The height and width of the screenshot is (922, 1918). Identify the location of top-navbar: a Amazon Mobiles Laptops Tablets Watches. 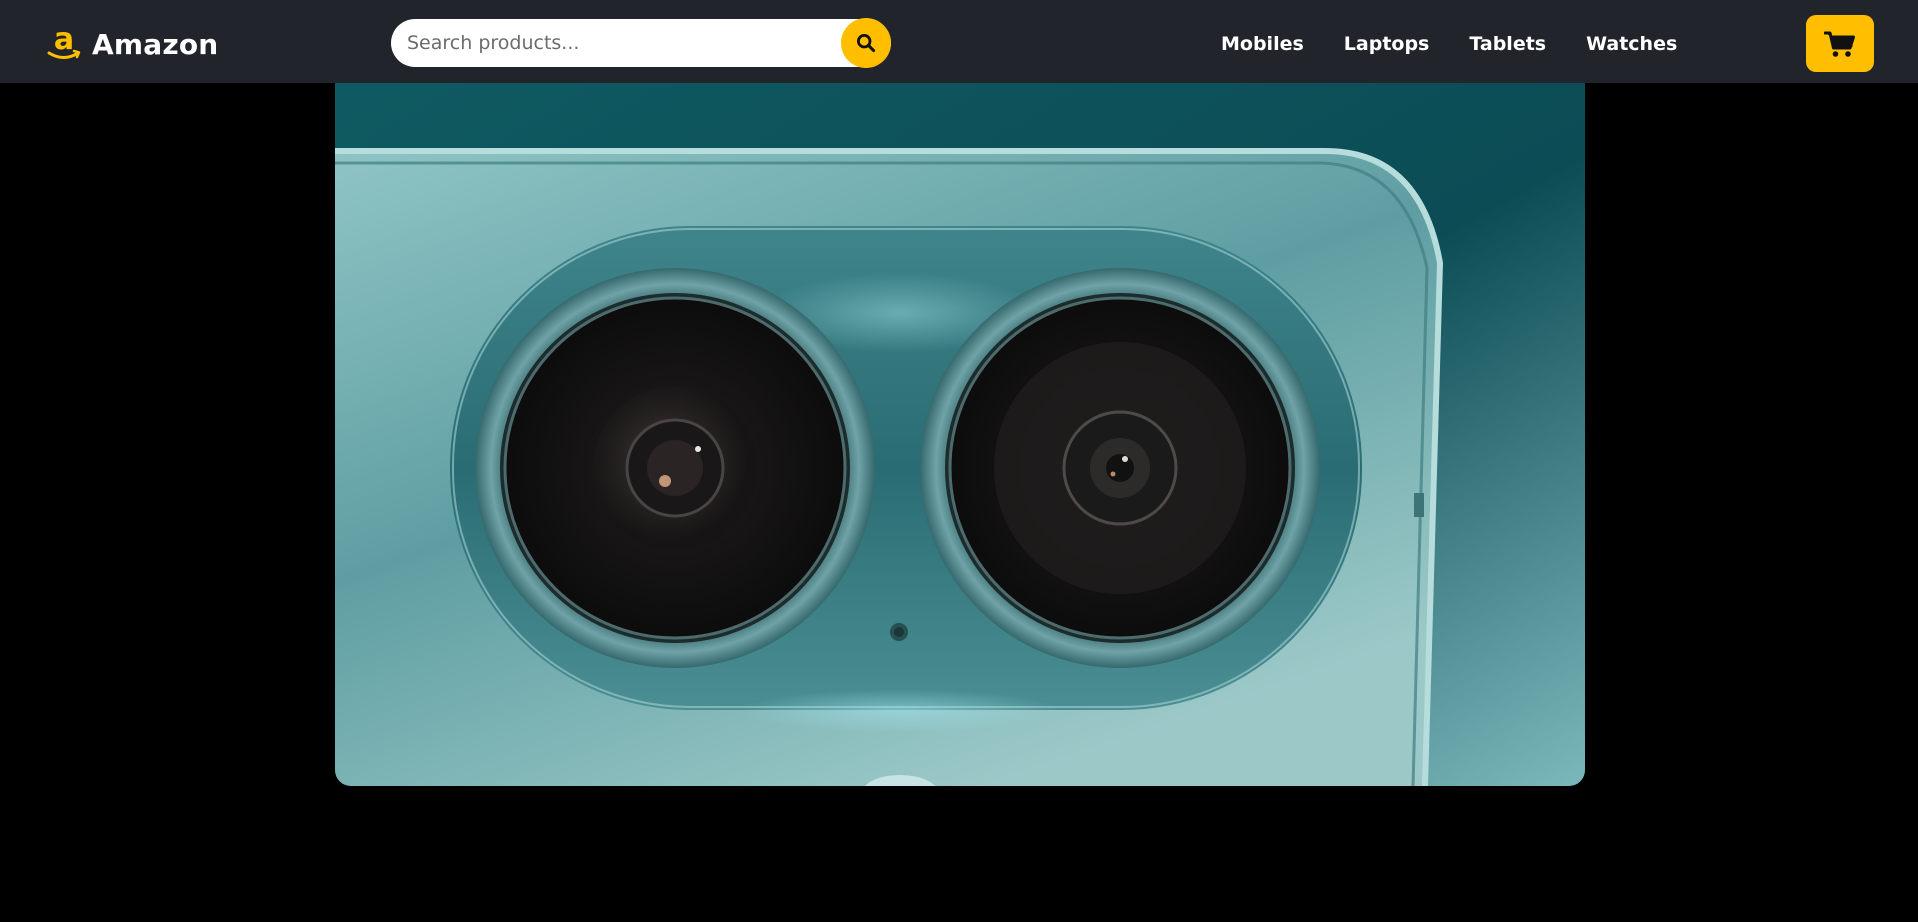
(959, 41).